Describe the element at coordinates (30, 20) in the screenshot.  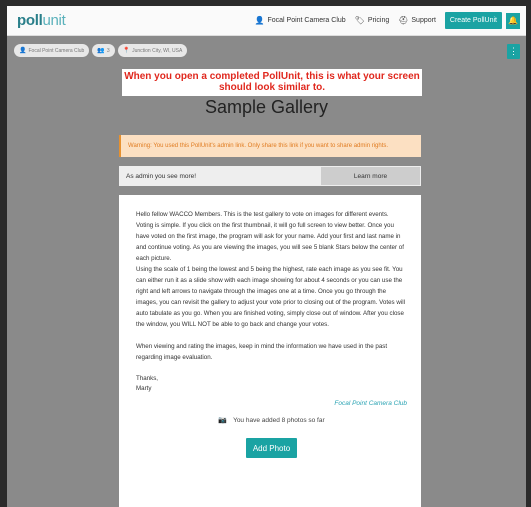
I see `logo-bold: poll` at that location.